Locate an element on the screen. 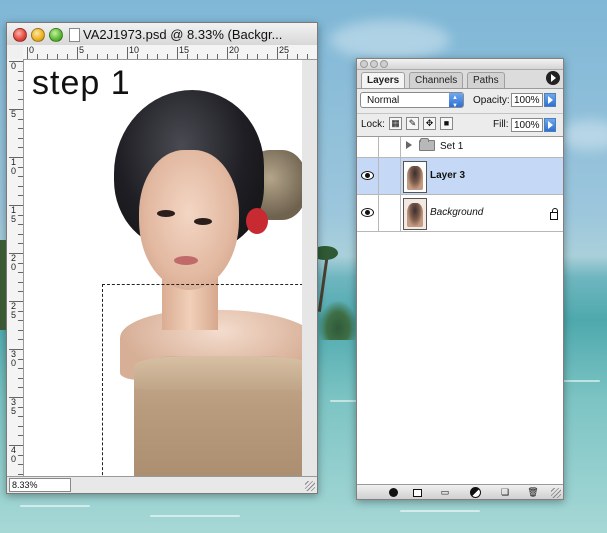 This screenshot has width=607, height=533. palette-minimize-button is located at coordinates (374, 64).